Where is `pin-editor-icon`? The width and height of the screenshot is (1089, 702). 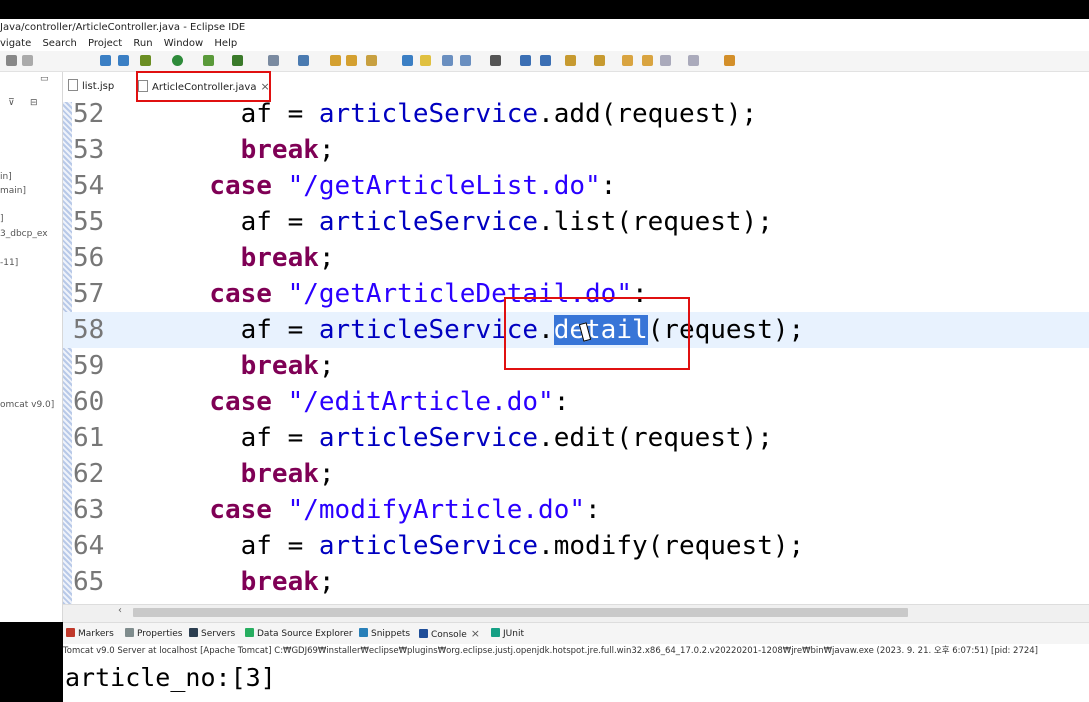 pin-editor-icon is located at coordinates (407, 60).